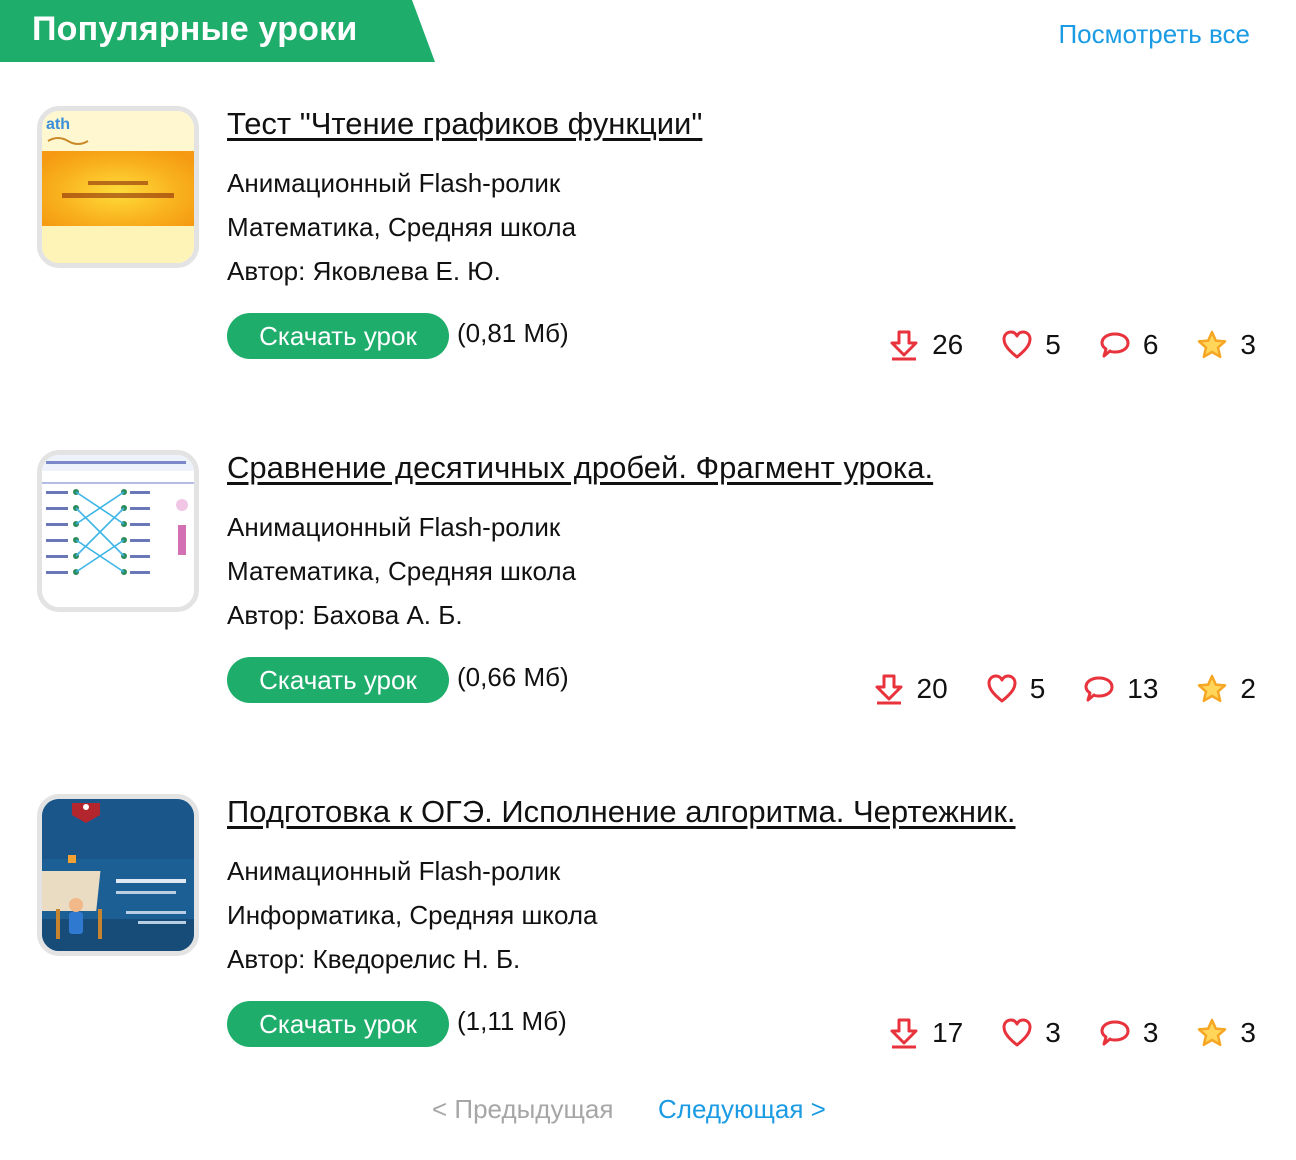 The image size is (1296, 1160). What do you see at coordinates (948, 344) in the screenshot?
I see `downloads-count: 26` at bounding box center [948, 344].